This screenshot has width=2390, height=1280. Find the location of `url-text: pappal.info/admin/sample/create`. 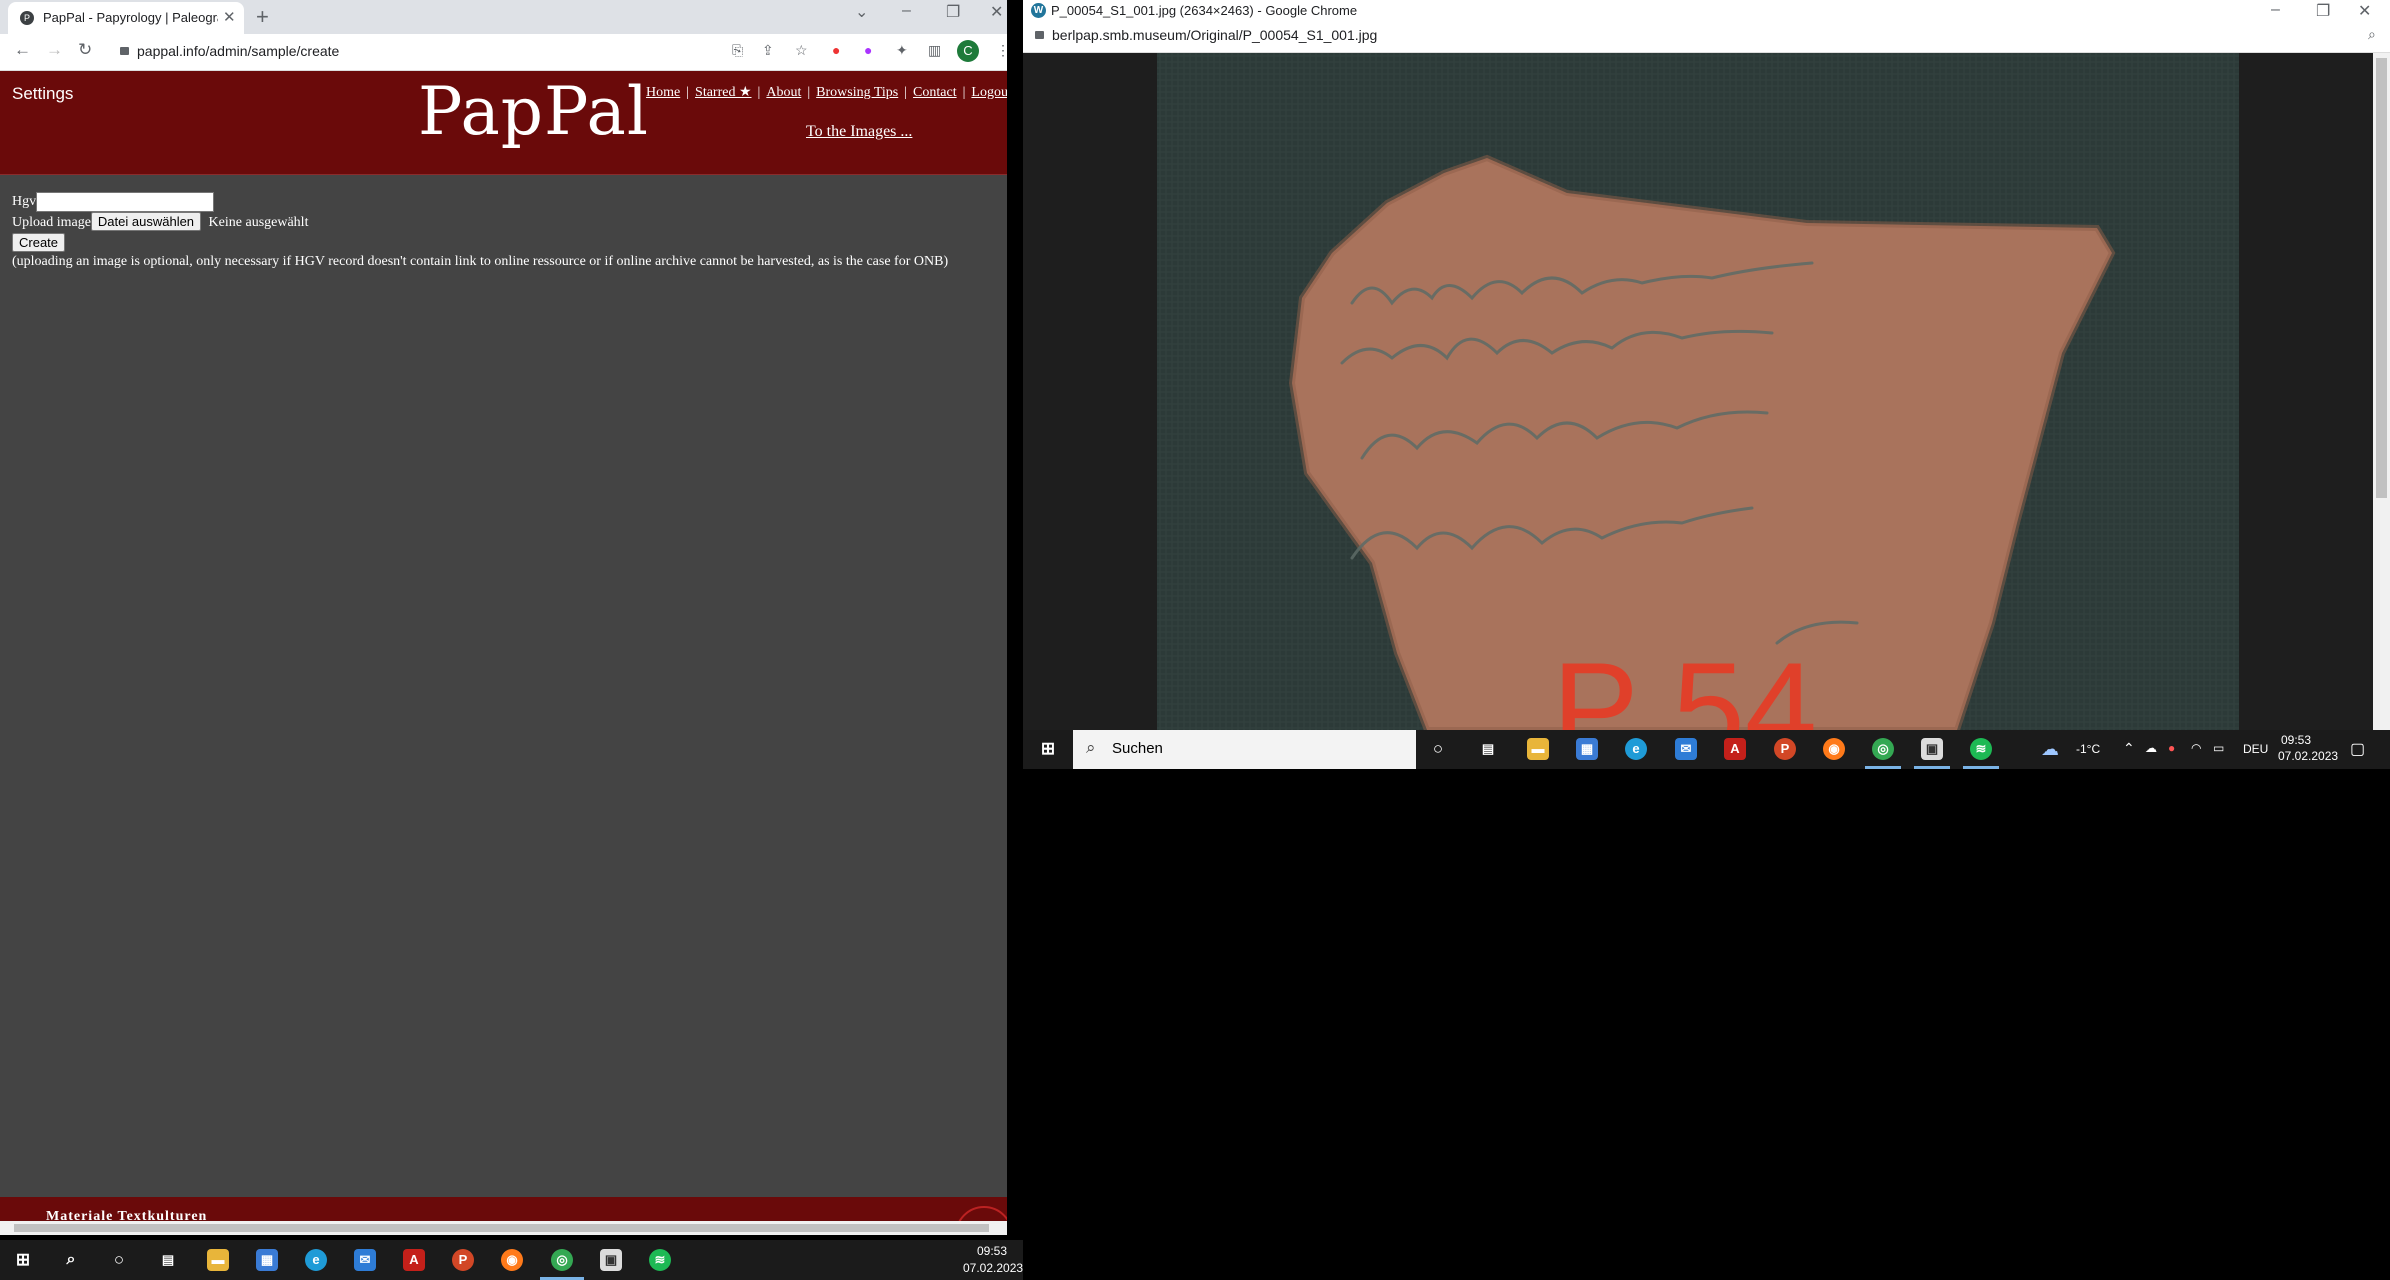

url-text: pappal.info/admin/sample/create is located at coordinates (238, 51).